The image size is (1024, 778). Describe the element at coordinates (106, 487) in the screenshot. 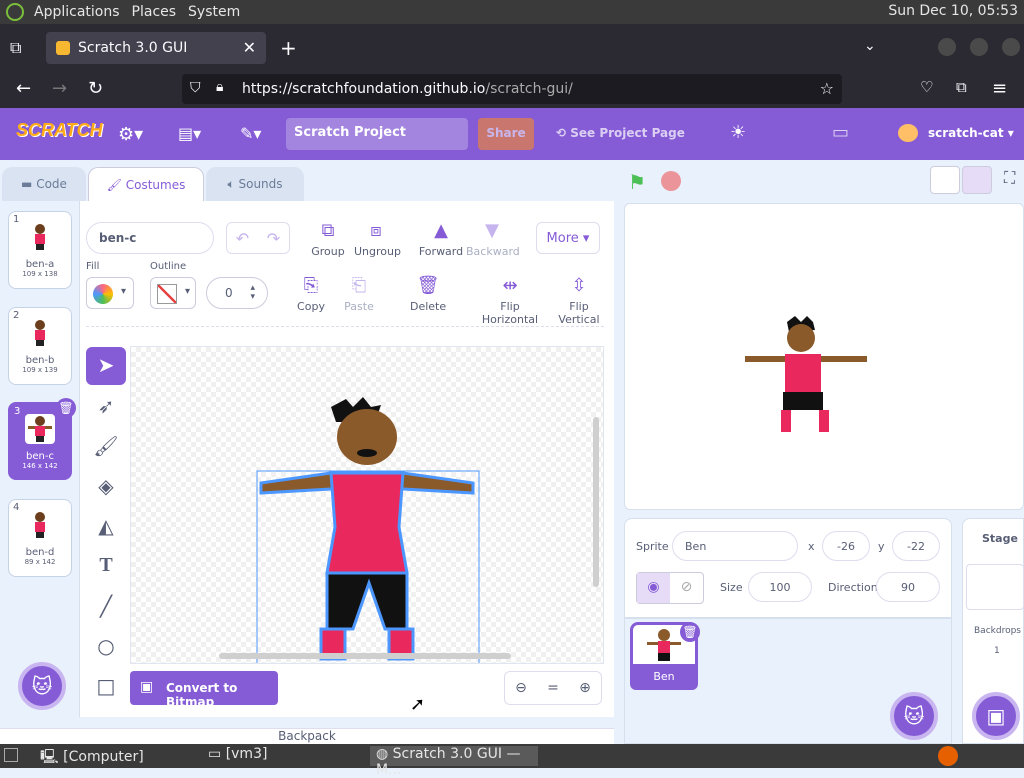

I see `eraser-tool-icon: ◈` at that location.